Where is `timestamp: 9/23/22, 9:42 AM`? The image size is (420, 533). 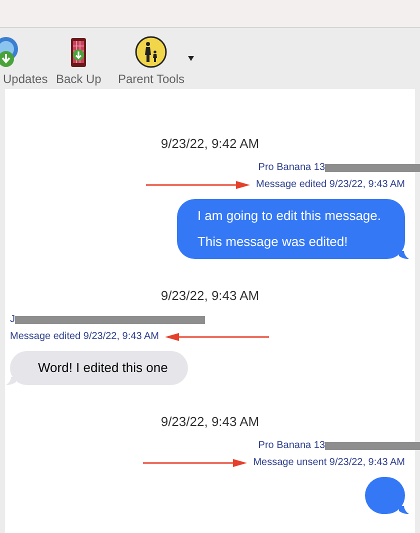 timestamp: 9/23/22, 9:42 AM is located at coordinates (210, 143).